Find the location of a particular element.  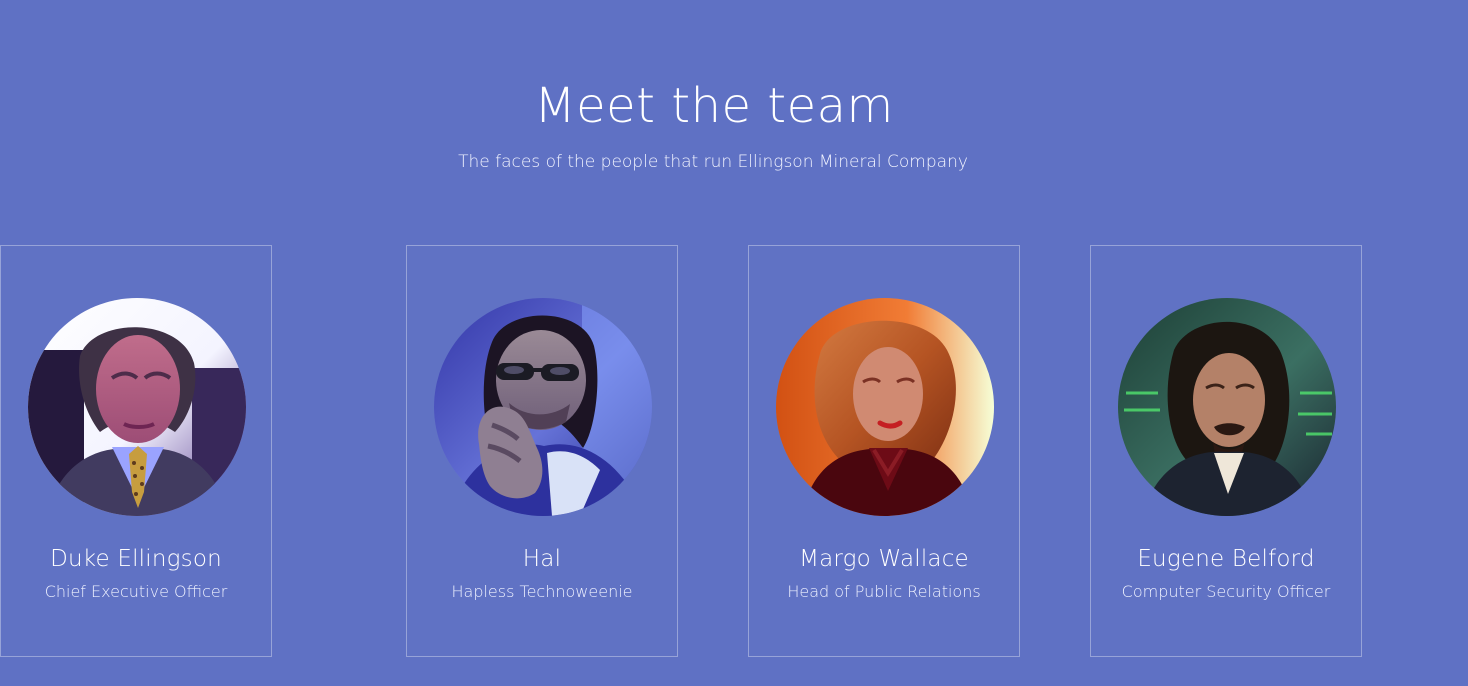

member-name: Eugene Belford is located at coordinates (1226, 559).